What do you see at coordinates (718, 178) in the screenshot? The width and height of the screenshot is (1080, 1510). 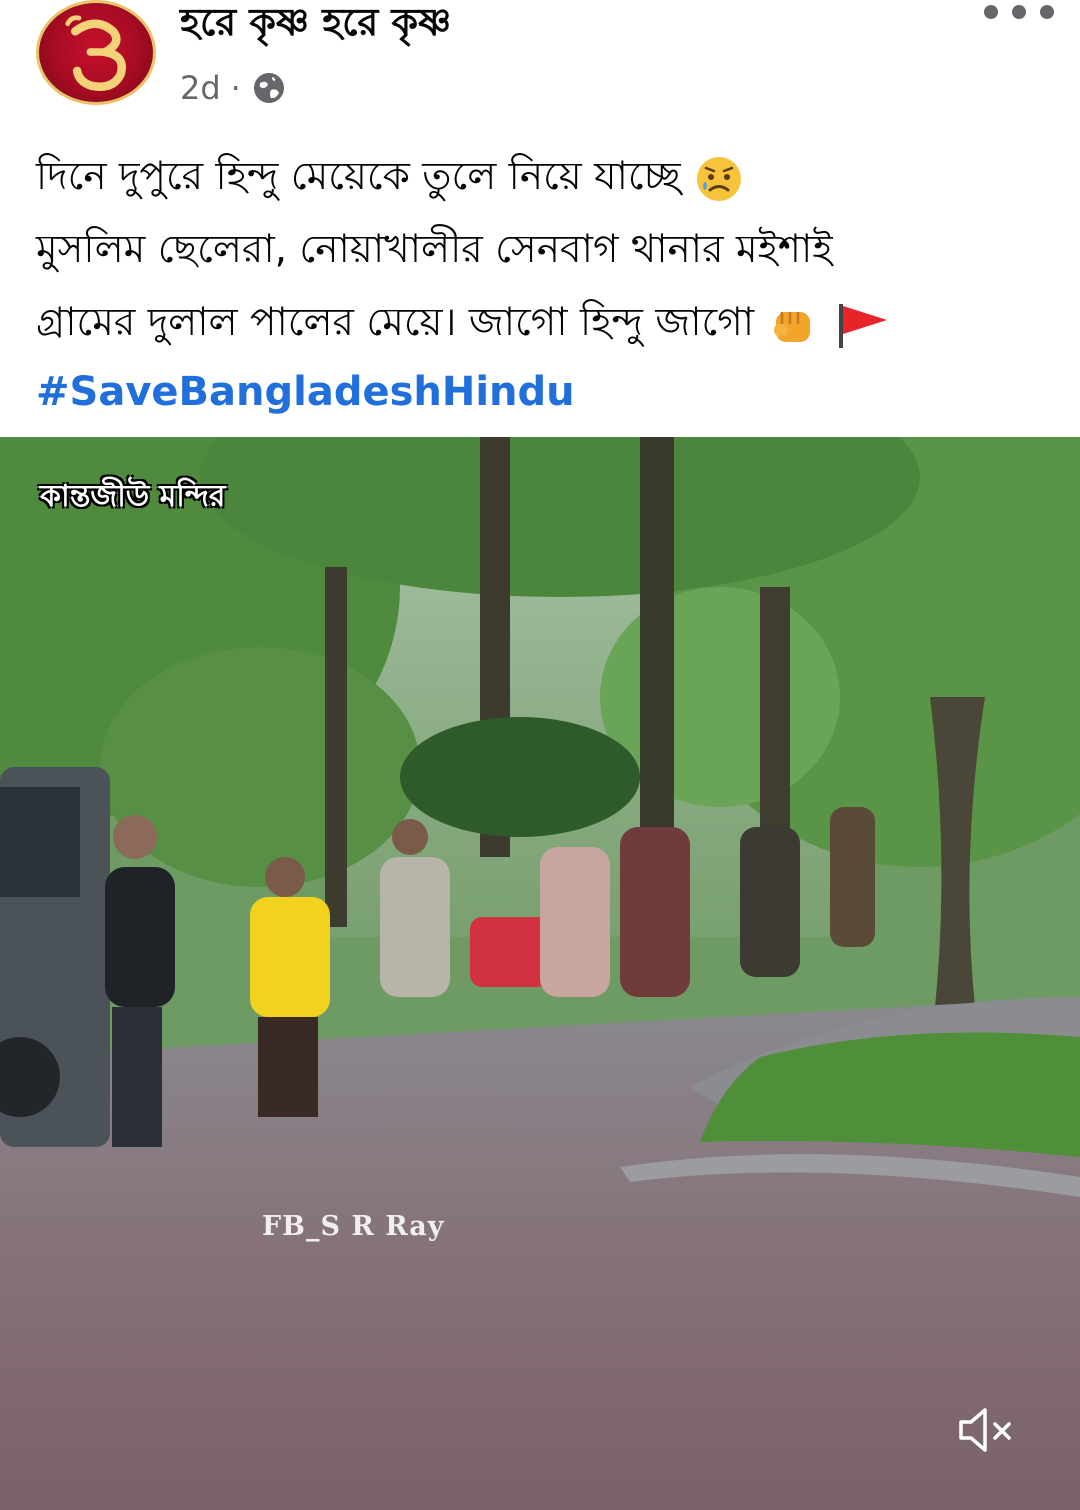 I see `sad-face-emoji` at bounding box center [718, 178].